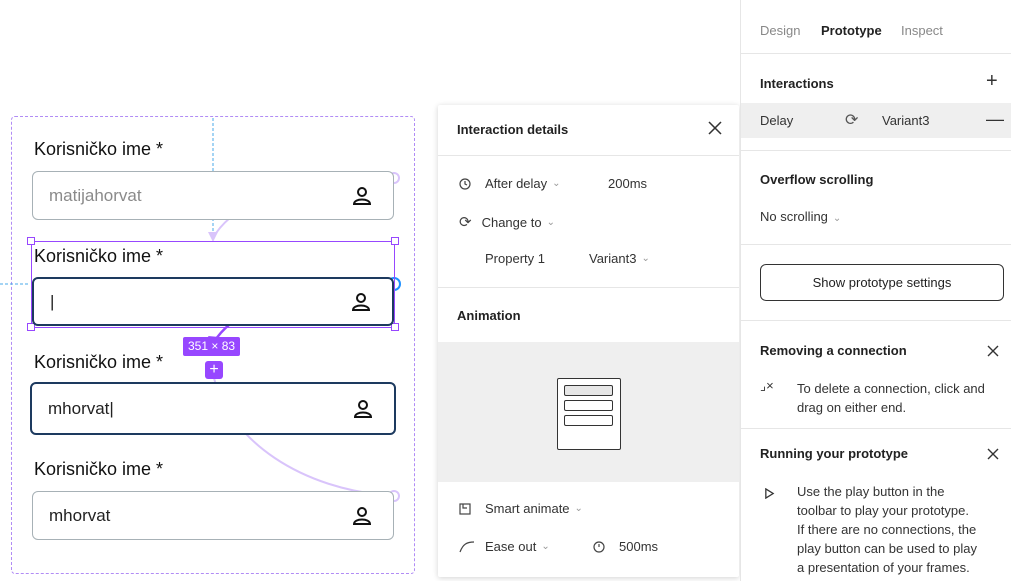 This screenshot has width=1011, height=581. What do you see at coordinates (876, 120) in the screenshot?
I see `interaction-row: Delay ⟳ Variant3 —` at bounding box center [876, 120].